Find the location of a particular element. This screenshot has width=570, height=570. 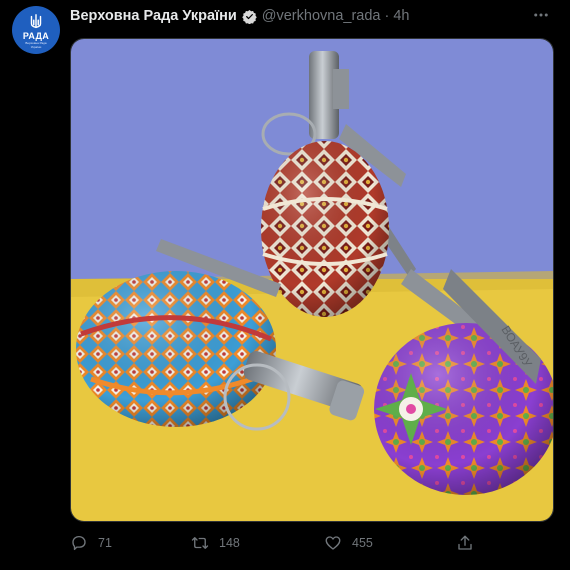

avatar-label: РАДА is located at coordinates (36, 36).